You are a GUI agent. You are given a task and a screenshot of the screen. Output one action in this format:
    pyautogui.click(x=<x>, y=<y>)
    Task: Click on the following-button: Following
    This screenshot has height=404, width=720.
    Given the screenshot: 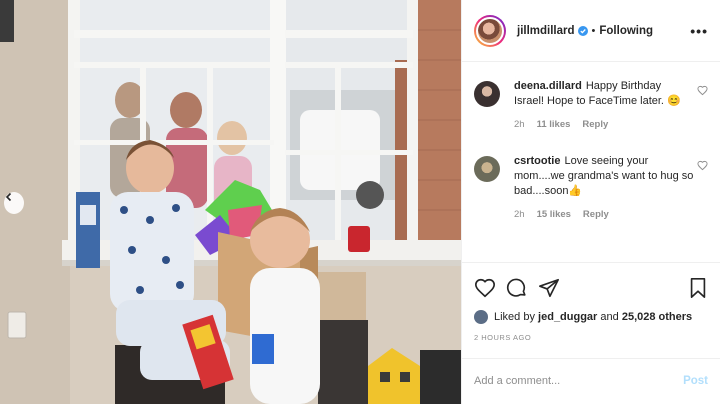 What is the action you would take?
    pyautogui.click(x=626, y=31)
    